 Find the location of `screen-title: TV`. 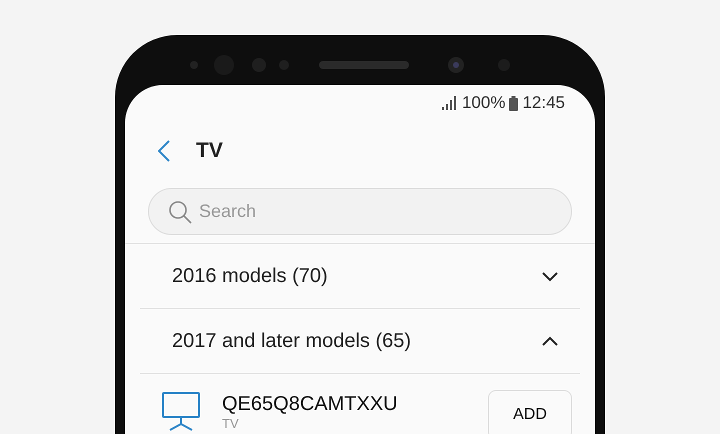

screen-title: TV is located at coordinates (209, 150).